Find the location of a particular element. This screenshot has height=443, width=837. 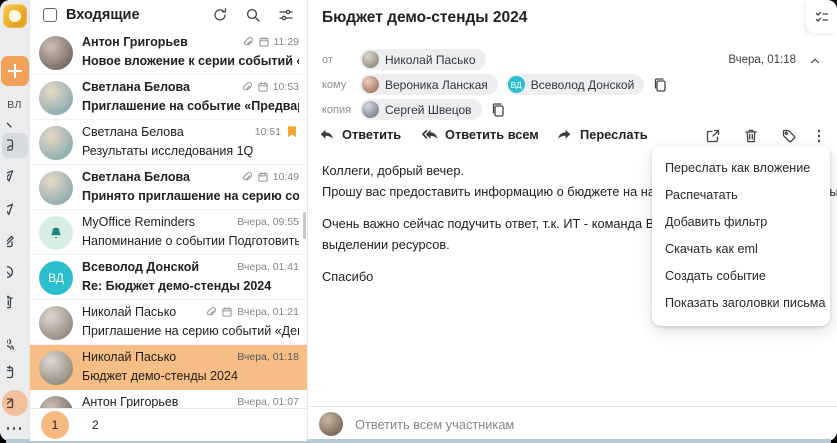

from-label: от is located at coordinates (327, 59).